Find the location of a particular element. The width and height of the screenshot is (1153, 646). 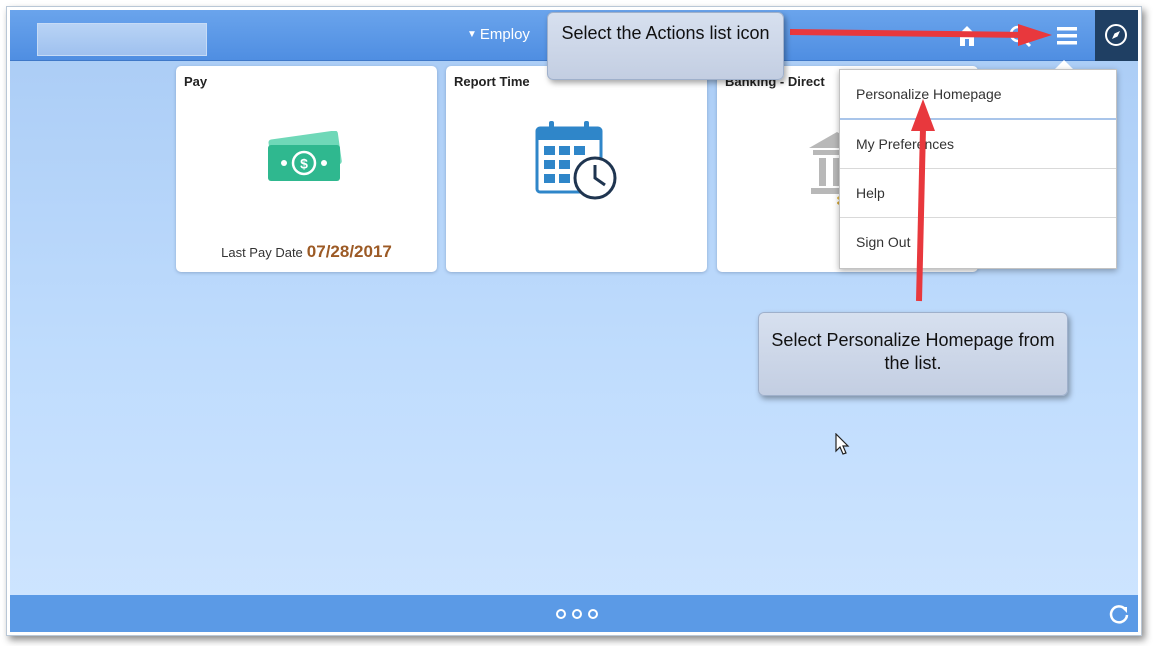

refresh-icon is located at coordinates (1119, 614).